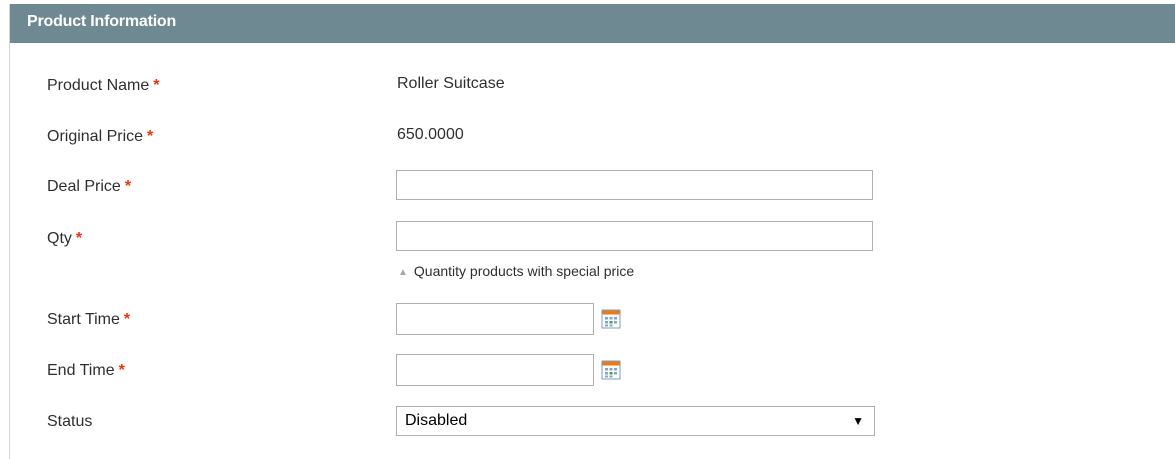  What do you see at coordinates (592, 23) in the screenshot?
I see `panel-header: Product Information` at bounding box center [592, 23].